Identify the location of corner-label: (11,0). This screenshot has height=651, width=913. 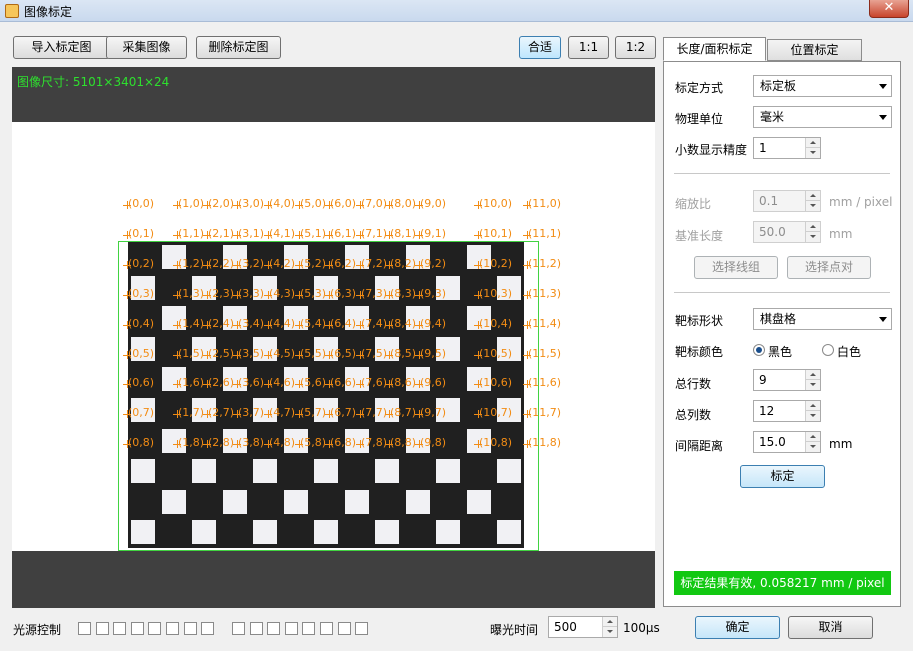
(545, 203).